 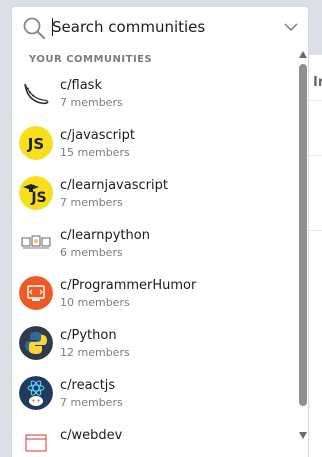 I want to click on scrollbar, so click(x=302, y=251).